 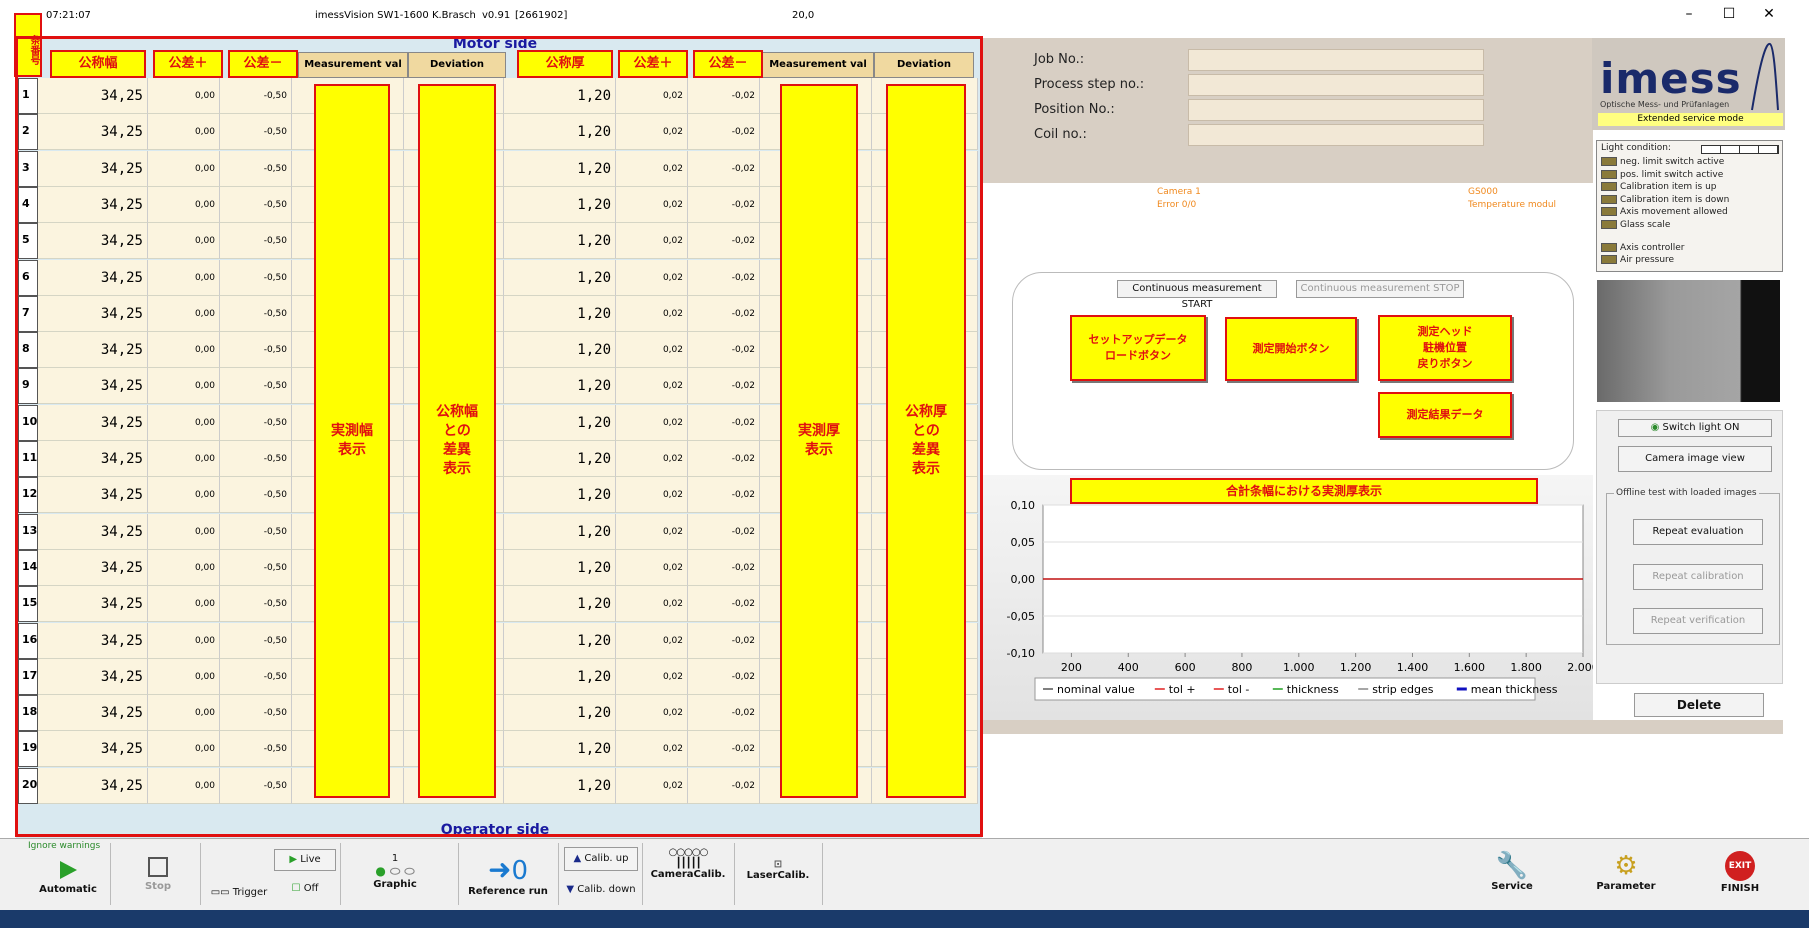 I want to click on reference-run-button: ➜0 Reference run, so click(x=508, y=875).